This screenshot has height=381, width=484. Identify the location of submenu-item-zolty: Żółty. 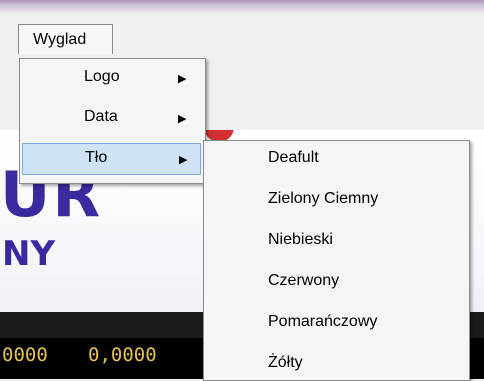
(285, 363).